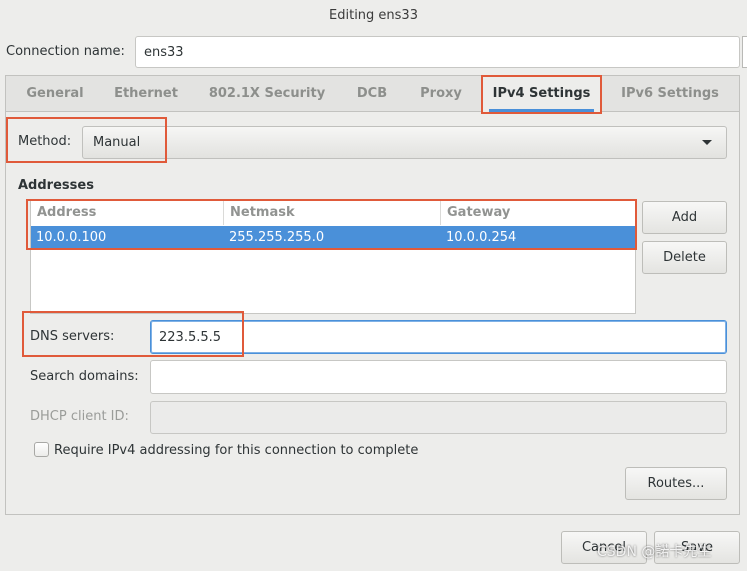 The image size is (747, 571). What do you see at coordinates (56, 185) in the screenshot?
I see `addresses-heading: Addresses` at bounding box center [56, 185].